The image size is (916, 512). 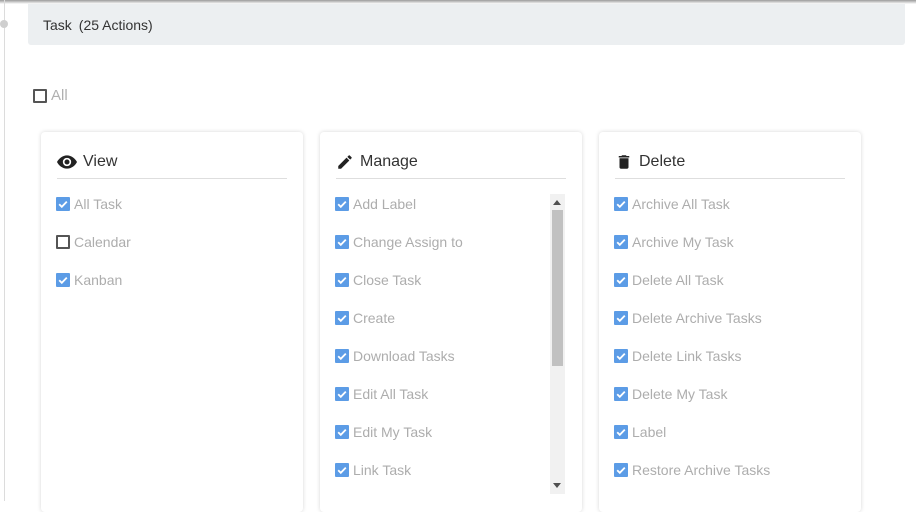 I want to click on list-item: Edit My Task, so click(x=399, y=432).